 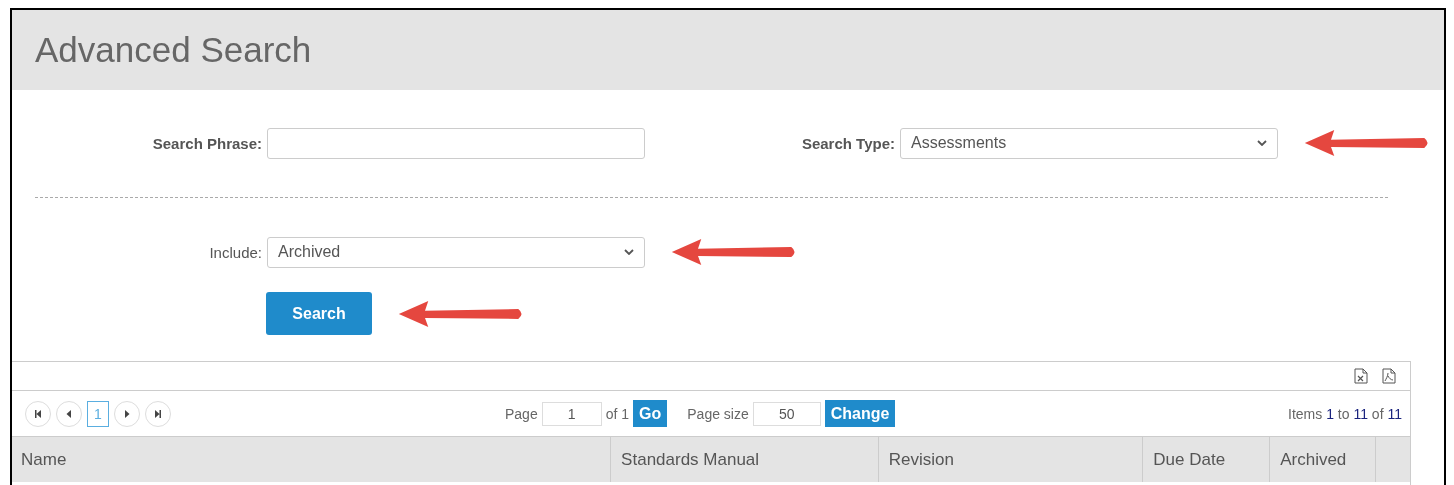 What do you see at coordinates (786, 413) in the screenshot?
I see `page-size-field: 50` at bounding box center [786, 413].